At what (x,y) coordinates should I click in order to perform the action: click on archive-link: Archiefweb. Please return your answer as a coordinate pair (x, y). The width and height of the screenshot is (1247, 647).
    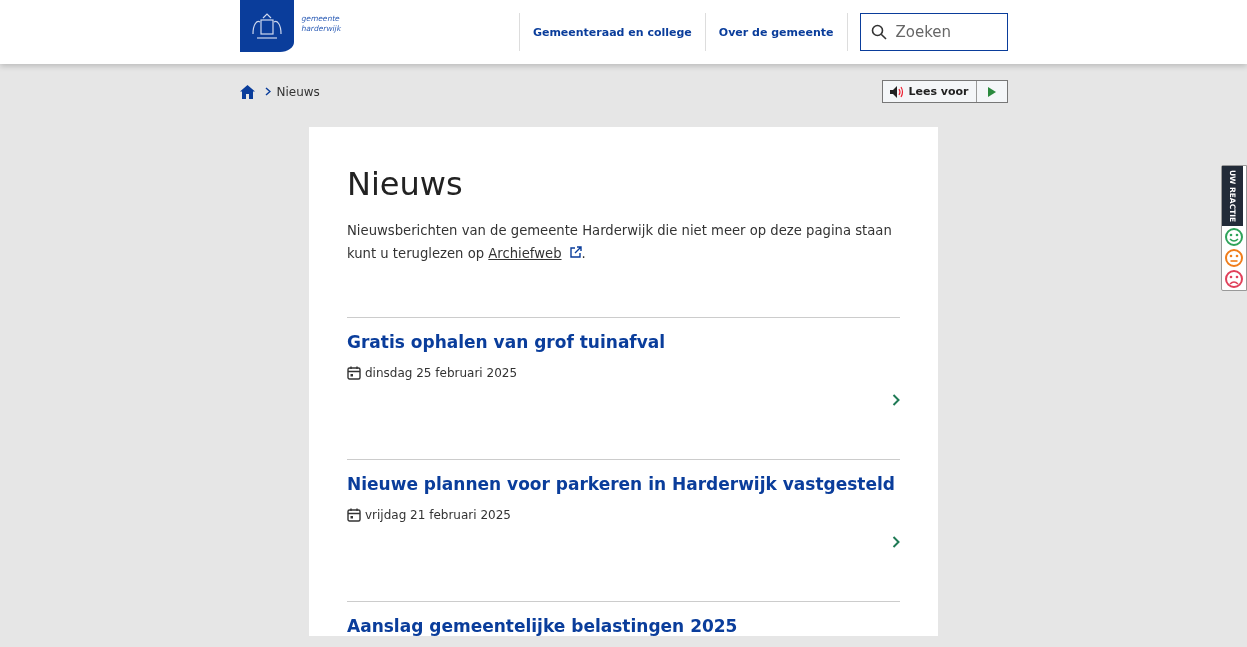
    Looking at the image, I should click on (535, 253).